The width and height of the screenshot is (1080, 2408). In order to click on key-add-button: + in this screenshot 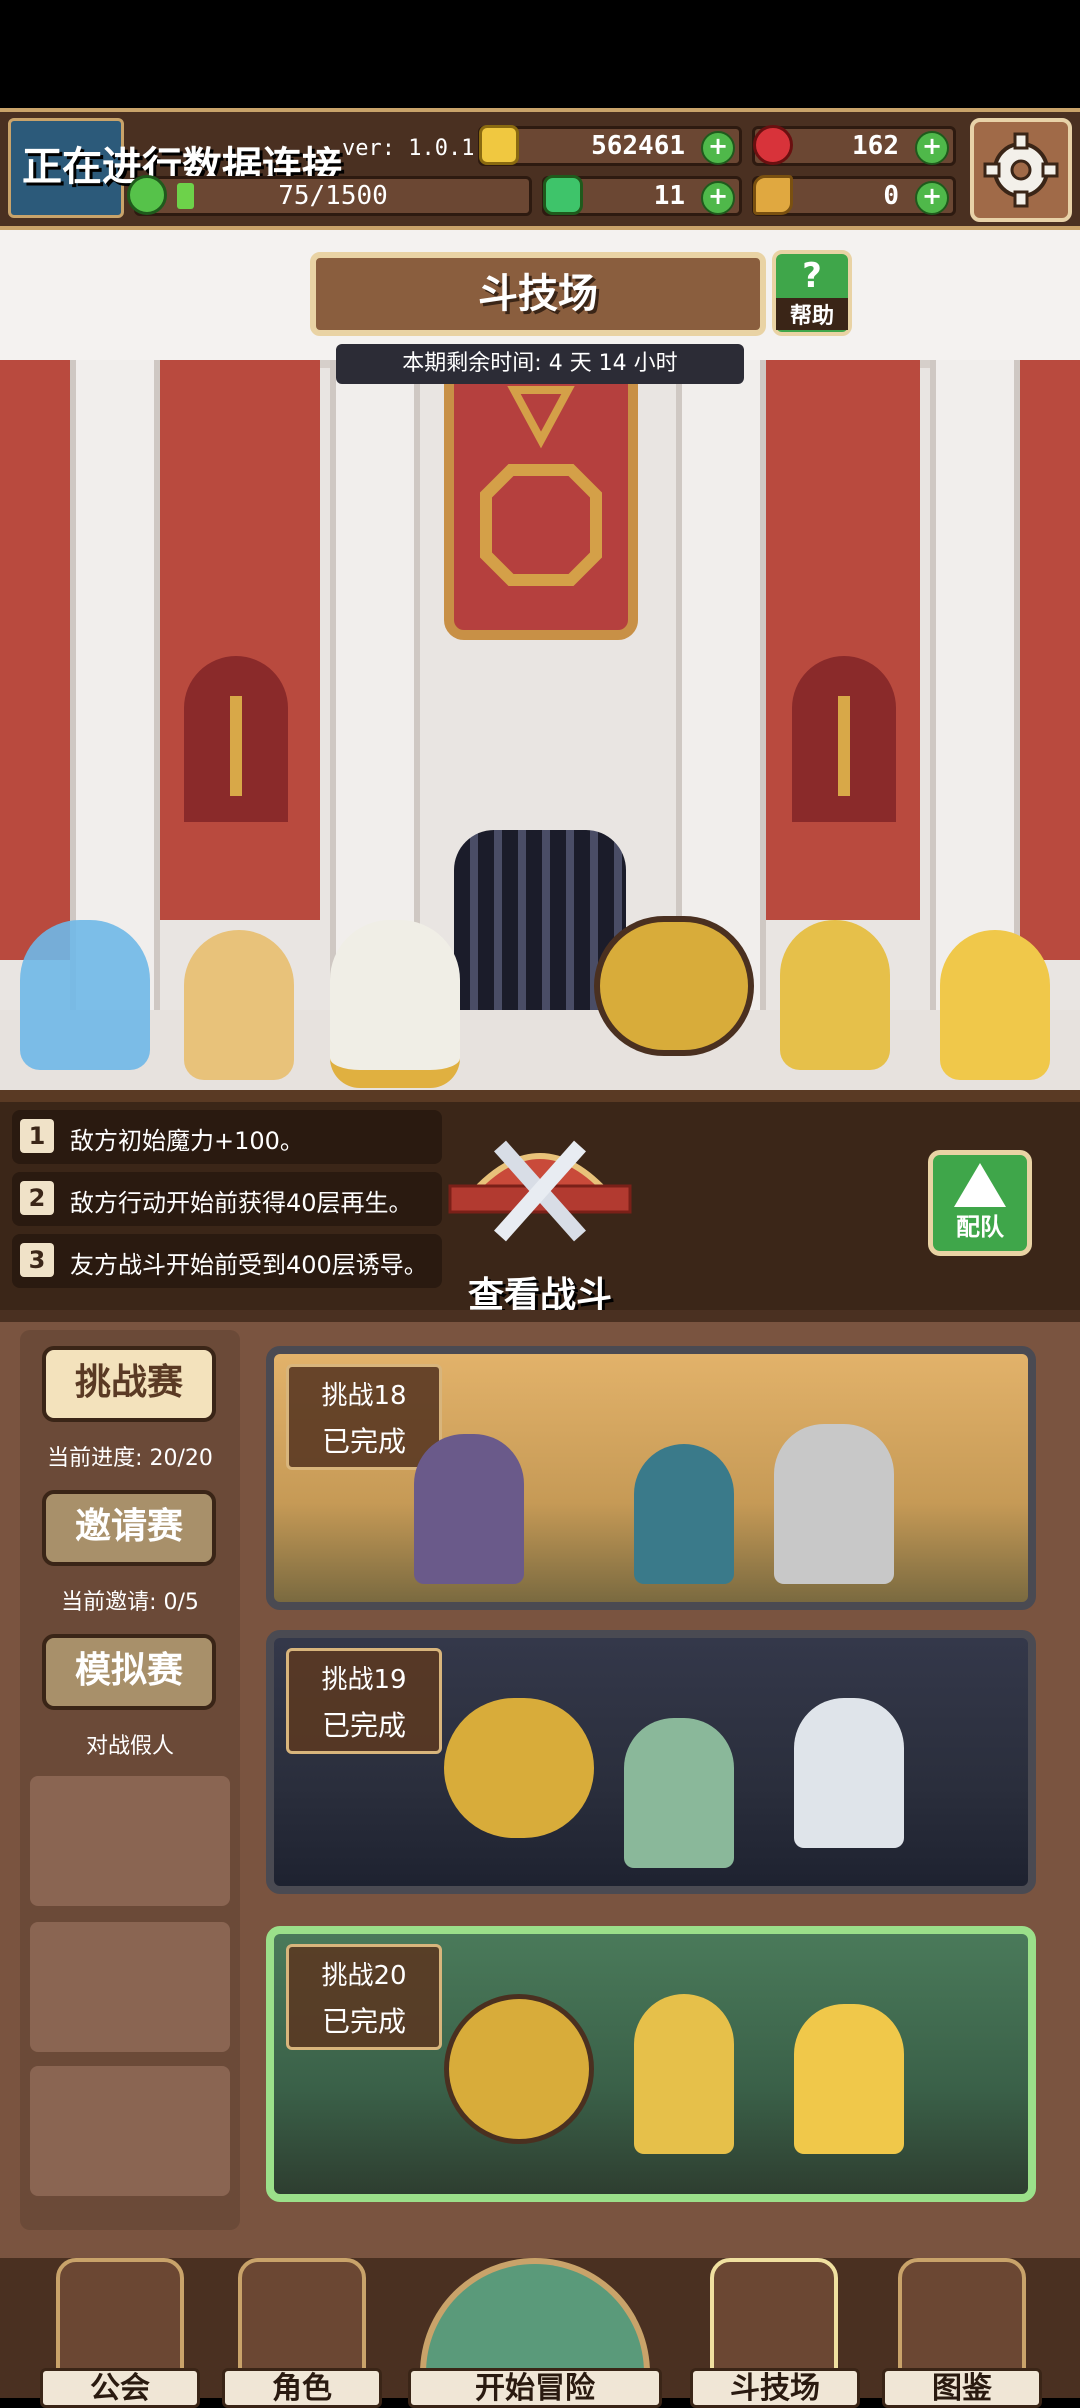, I will do `click(932, 198)`.